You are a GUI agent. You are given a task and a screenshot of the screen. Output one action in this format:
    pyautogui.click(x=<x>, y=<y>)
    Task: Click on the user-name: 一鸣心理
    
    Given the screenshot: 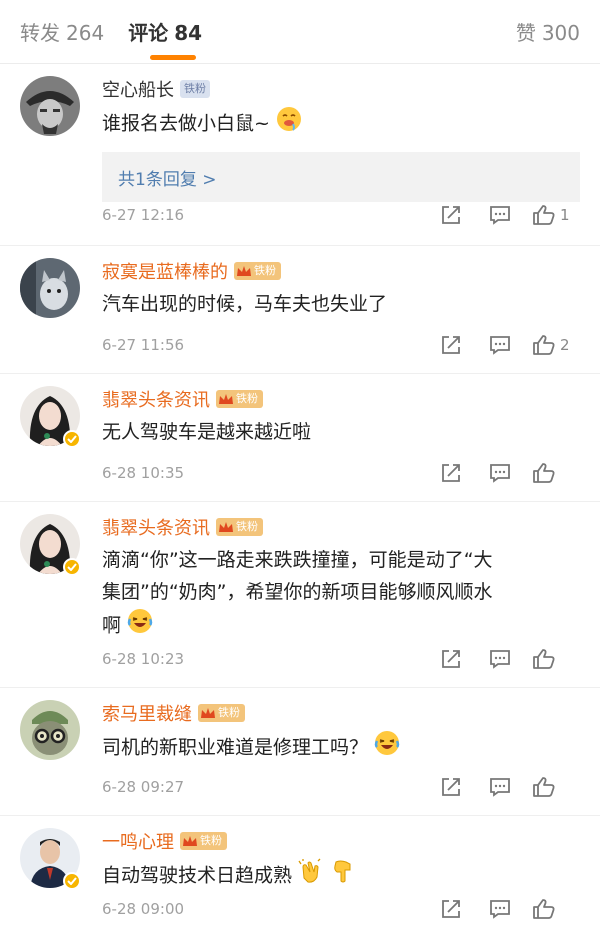 What is the action you would take?
    pyautogui.click(x=138, y=841)
    